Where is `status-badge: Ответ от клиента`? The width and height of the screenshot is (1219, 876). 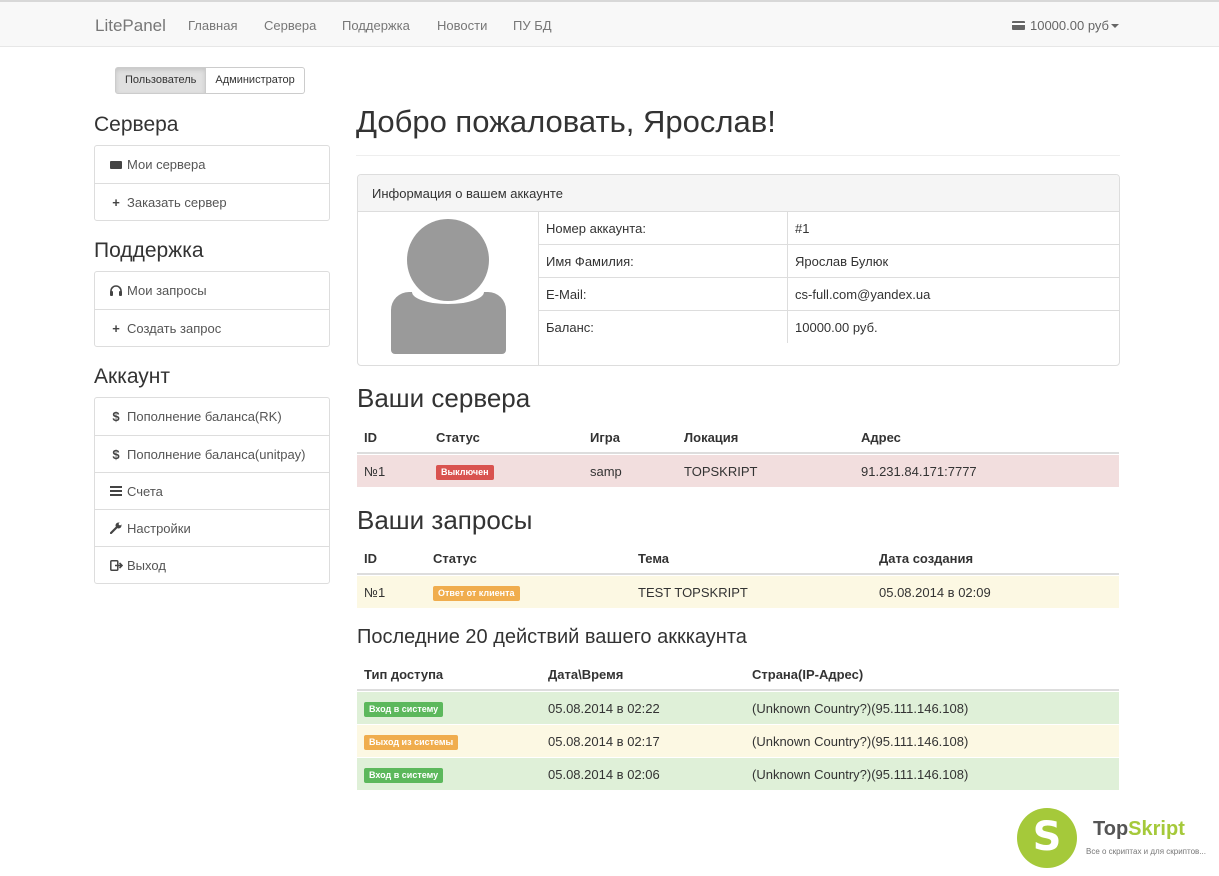
status-badge: Ответ от клиента is located at coordinates (476, 593).